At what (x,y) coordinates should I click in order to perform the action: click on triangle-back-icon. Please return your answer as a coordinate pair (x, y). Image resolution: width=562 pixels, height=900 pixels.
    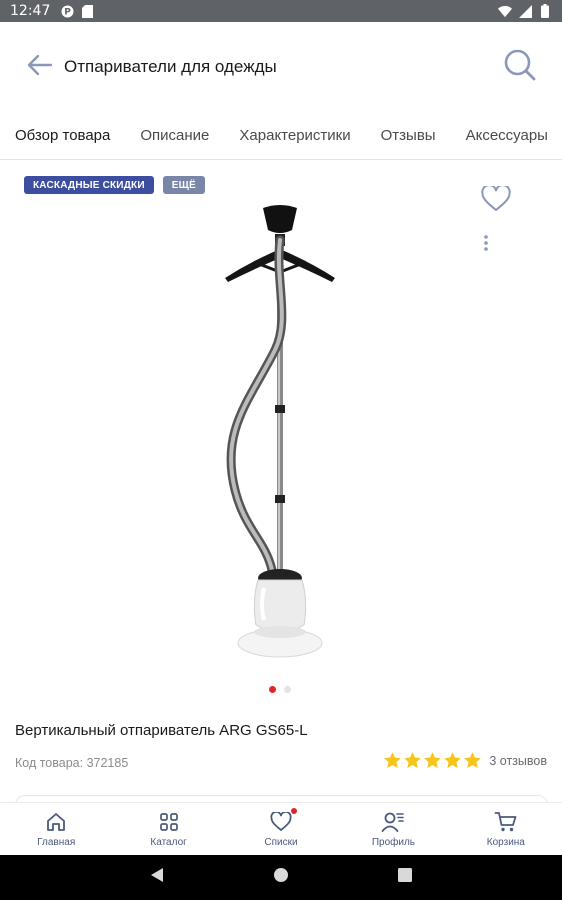
    Looking at the image, I should click on (157, 877).